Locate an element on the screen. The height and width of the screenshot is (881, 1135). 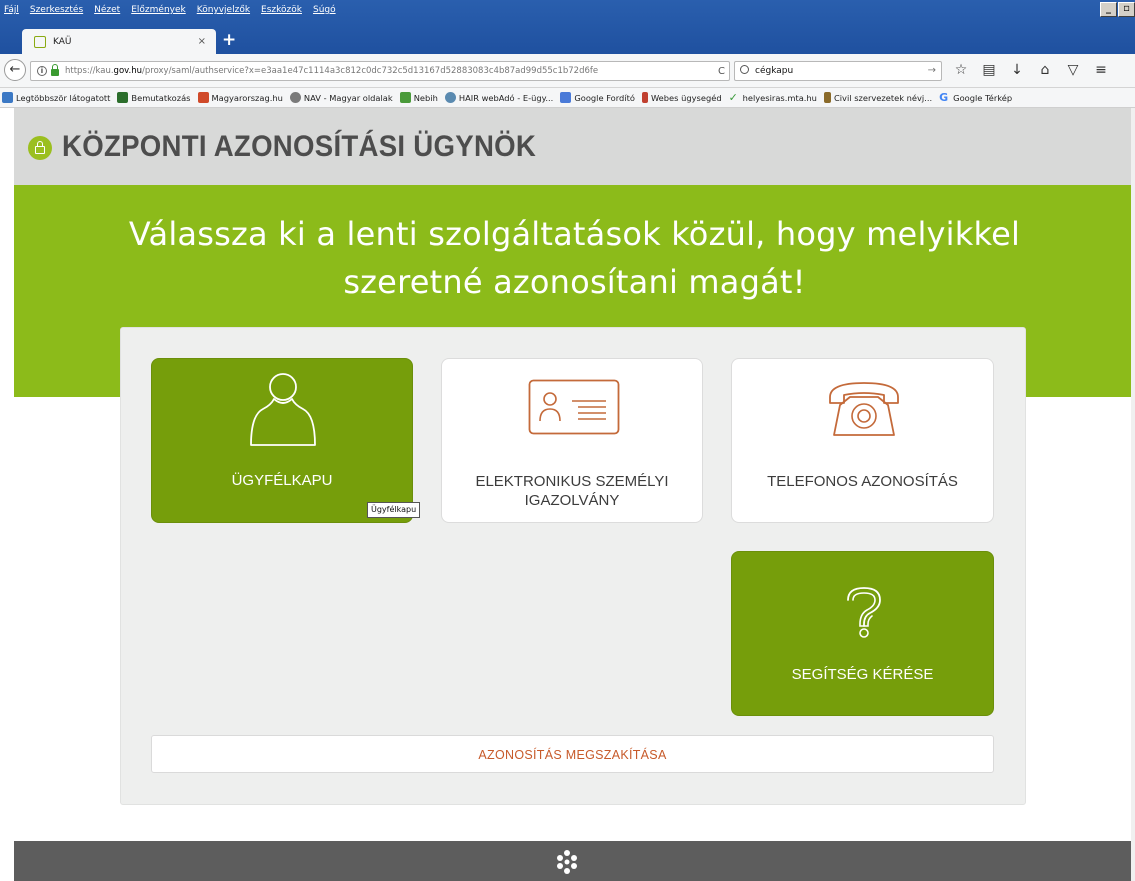
info-icon: i is located at coordinates (42, 71).